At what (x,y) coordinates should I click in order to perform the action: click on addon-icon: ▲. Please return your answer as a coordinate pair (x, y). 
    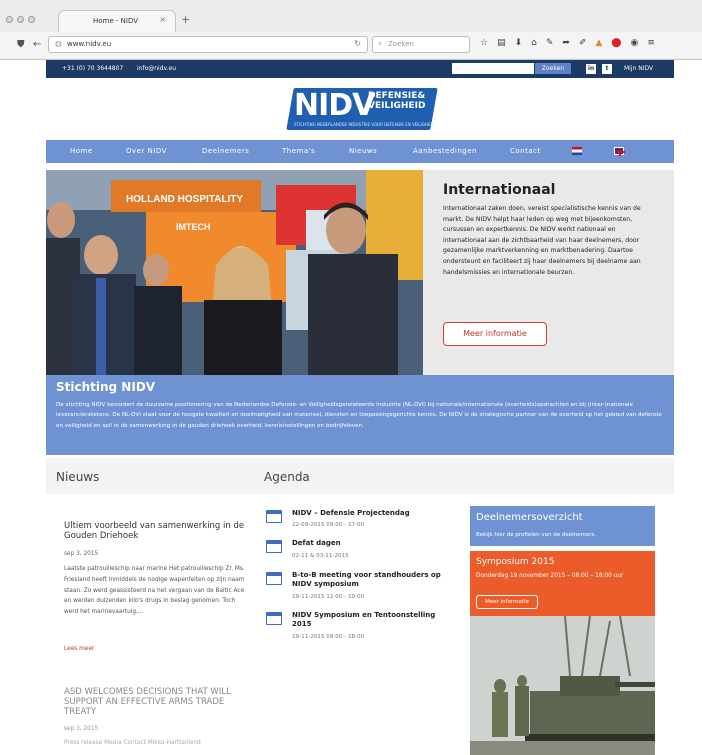
    Looking at the image, I should click on (599, 43).